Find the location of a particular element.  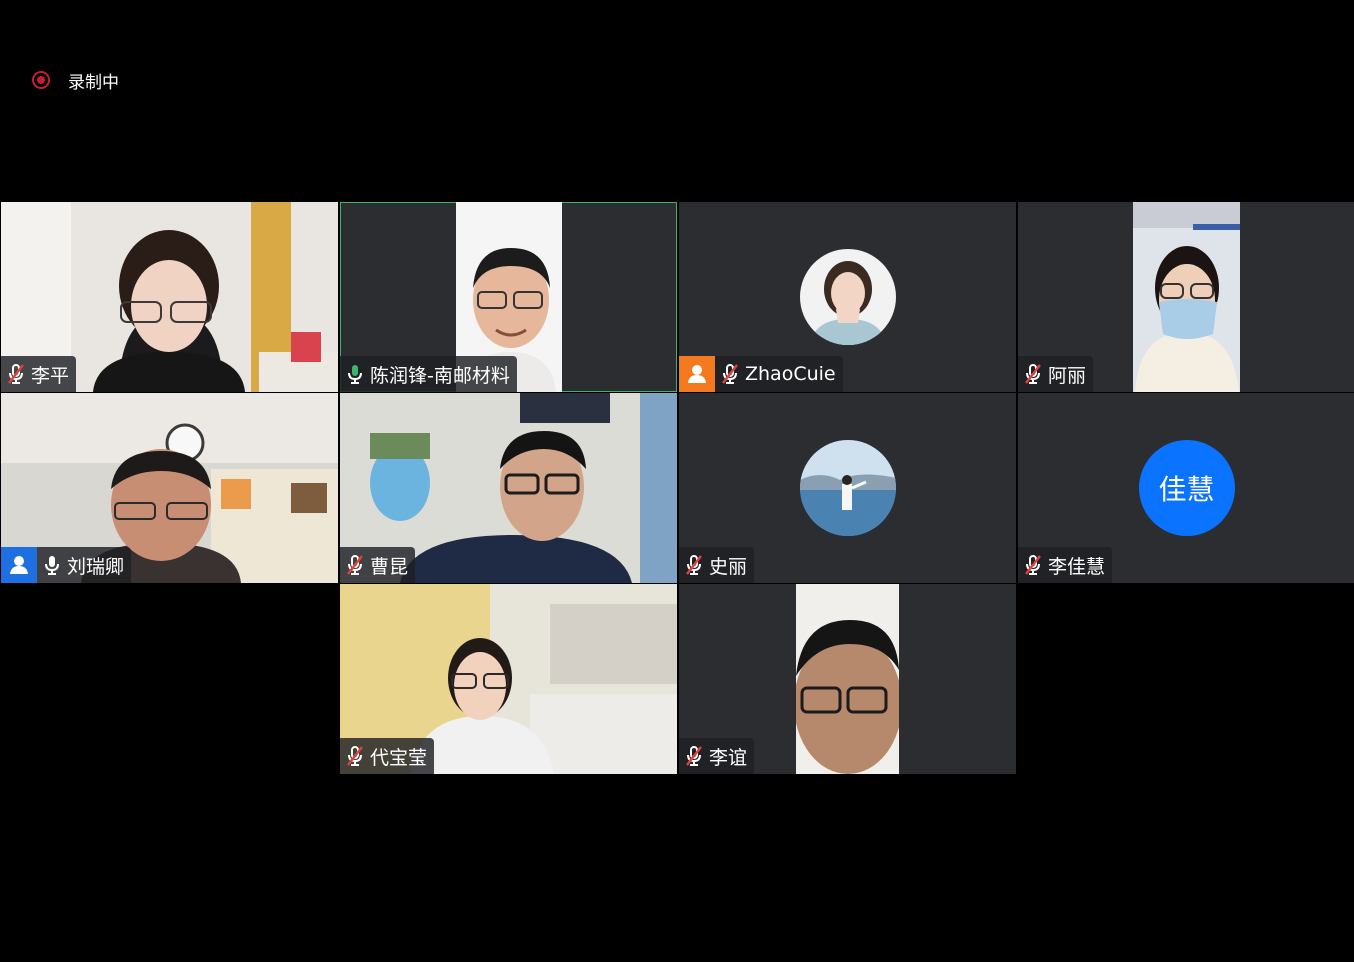

participant-name: 曹昆 is located at coordinates (389, 566).